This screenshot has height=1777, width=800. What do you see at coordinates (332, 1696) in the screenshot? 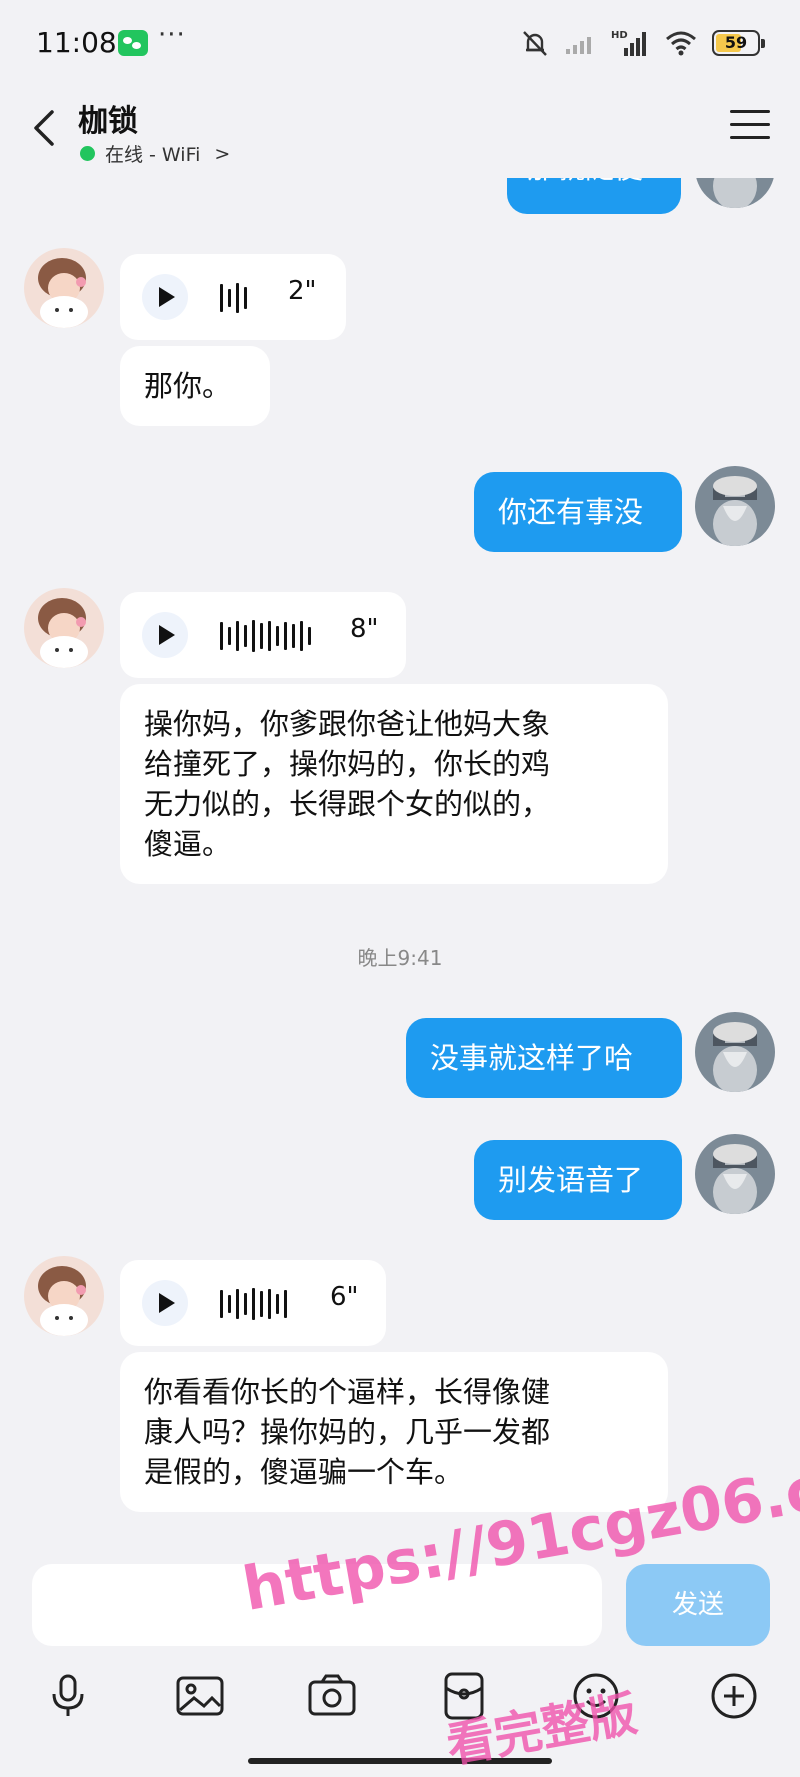
I see `camera-icon` at bounding box center [332, 1696].